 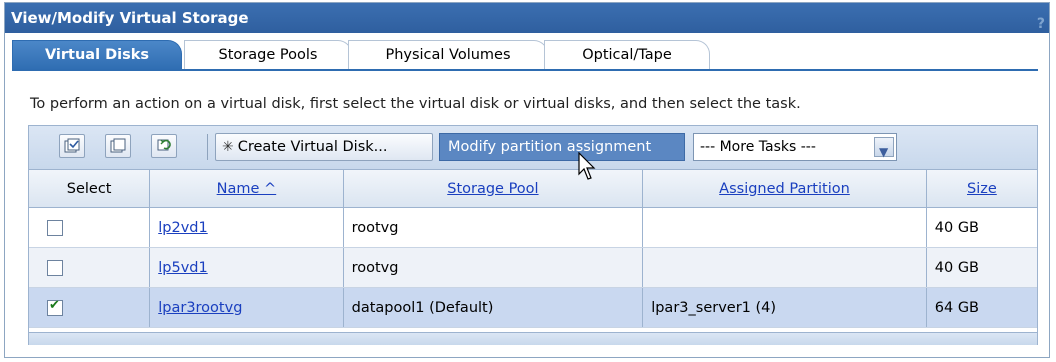 I want to click on column-header-assigned-partition: Assigned Partition, so click(x=784, y=189).